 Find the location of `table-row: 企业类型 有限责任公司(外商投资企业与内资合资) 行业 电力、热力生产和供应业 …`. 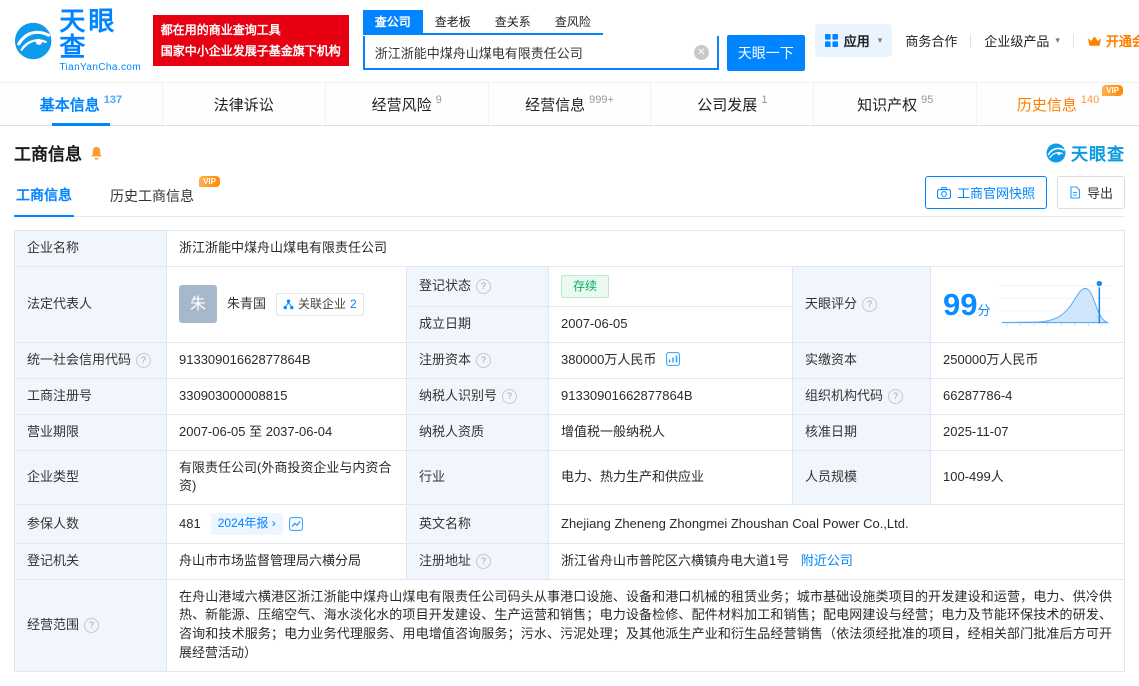

table-row: 企业类型 有限责任公司(外商投资企业与内资合资) 行业 电力、热力生产和供应业 … is located at coordinates (569, 477).